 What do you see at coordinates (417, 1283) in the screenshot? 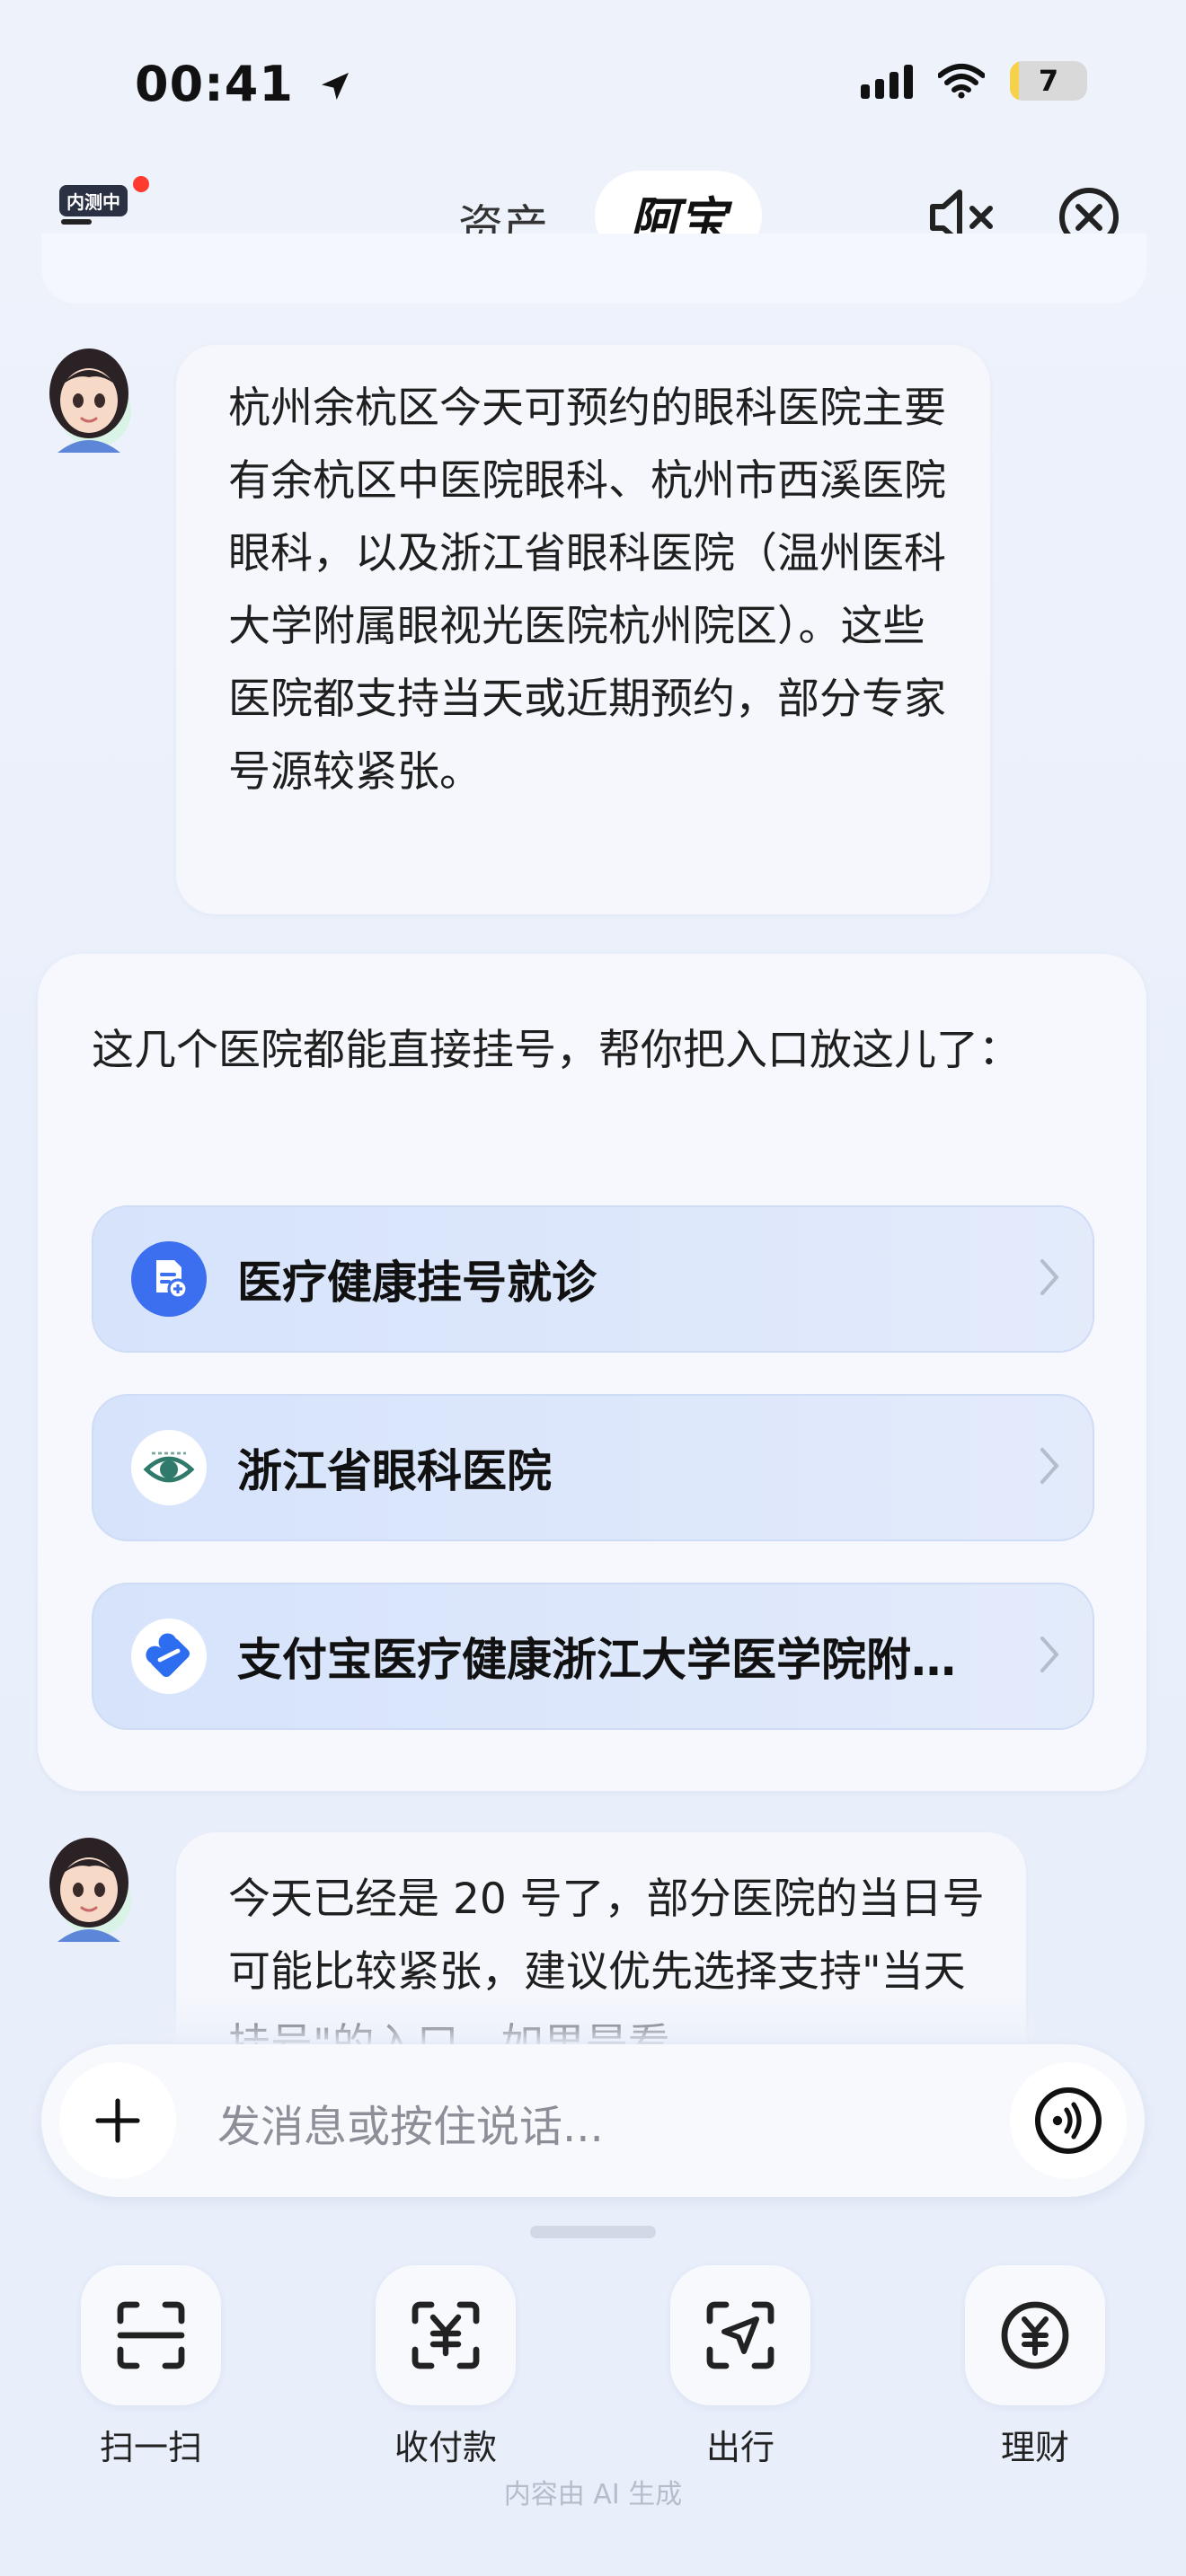
I see `link-label: 医疗健康挂号就诊` at bounding box center [417, 1283].